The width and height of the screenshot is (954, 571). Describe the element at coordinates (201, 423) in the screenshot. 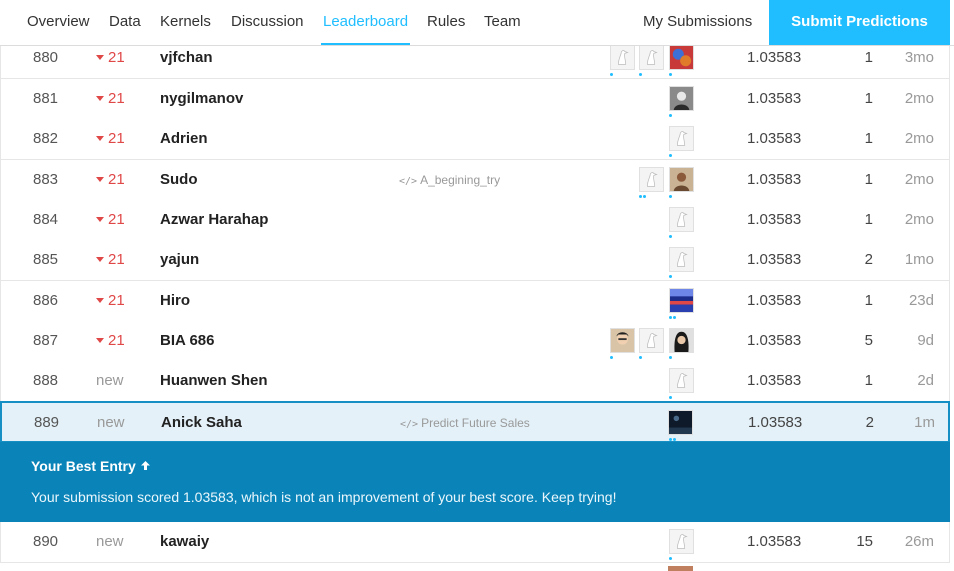

I see `team-name: Anick Saha` at that location.